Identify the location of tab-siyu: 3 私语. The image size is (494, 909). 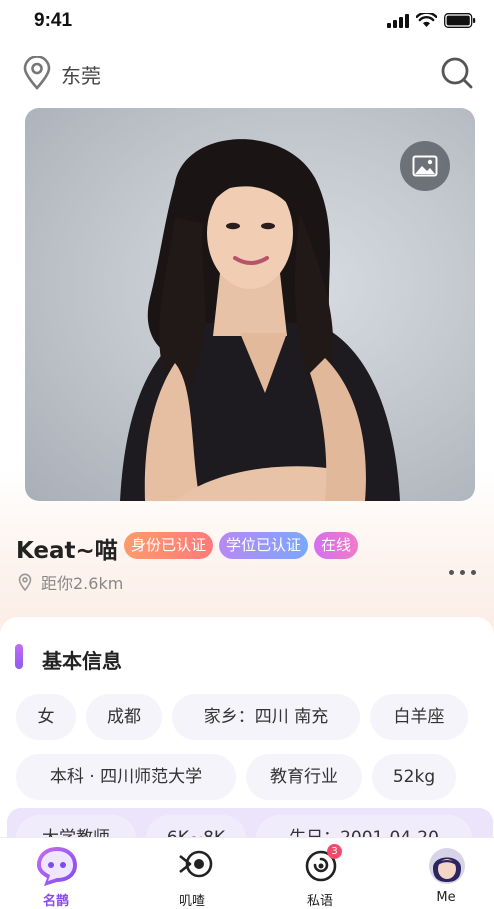
(320, 873).